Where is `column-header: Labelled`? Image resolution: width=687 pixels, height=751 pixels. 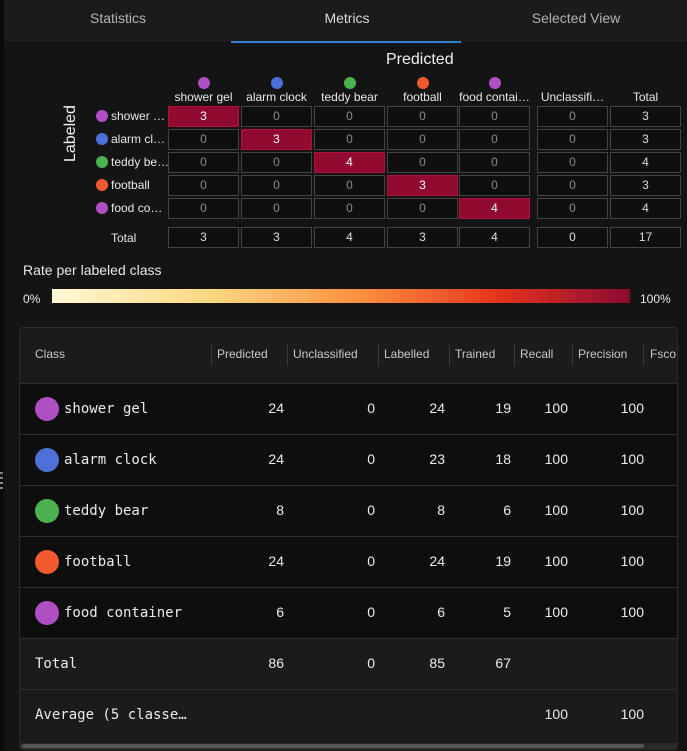
column-header: Labelled is located at coordinates (406, 354).